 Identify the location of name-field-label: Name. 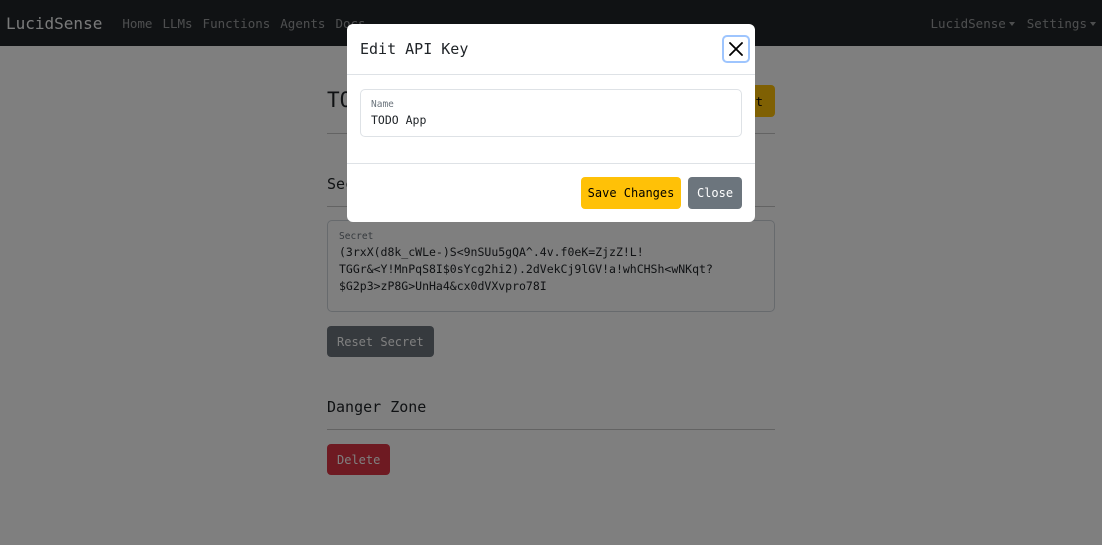
(382, 104).